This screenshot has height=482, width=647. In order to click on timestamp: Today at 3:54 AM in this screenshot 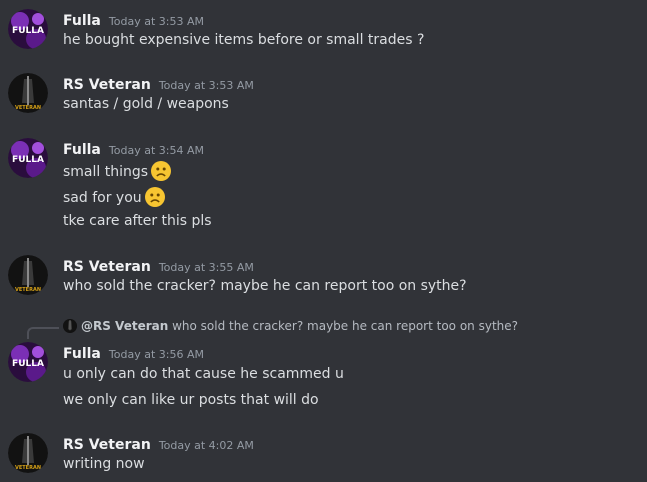, I will do `click(156, 150)`.